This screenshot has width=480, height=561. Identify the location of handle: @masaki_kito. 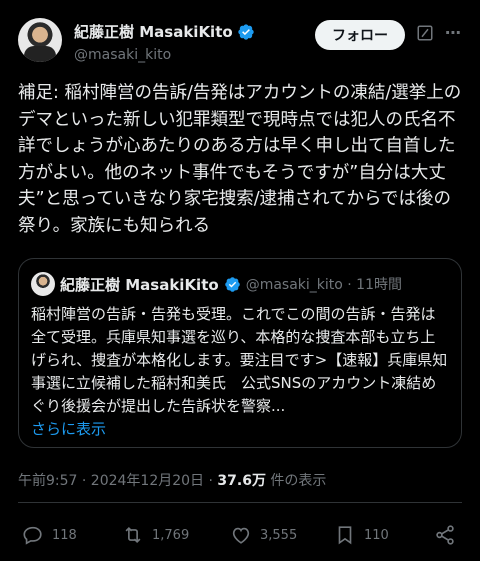
(164, 55).